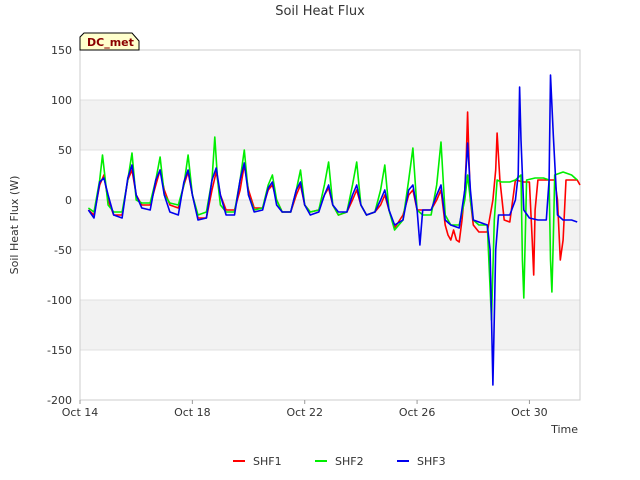 The image size is (640, 480). What do you see at coordinates (320, 11) in the screenshot?
I see `chart-title: Soil Heat Flux` at bounding box center [320, 11].